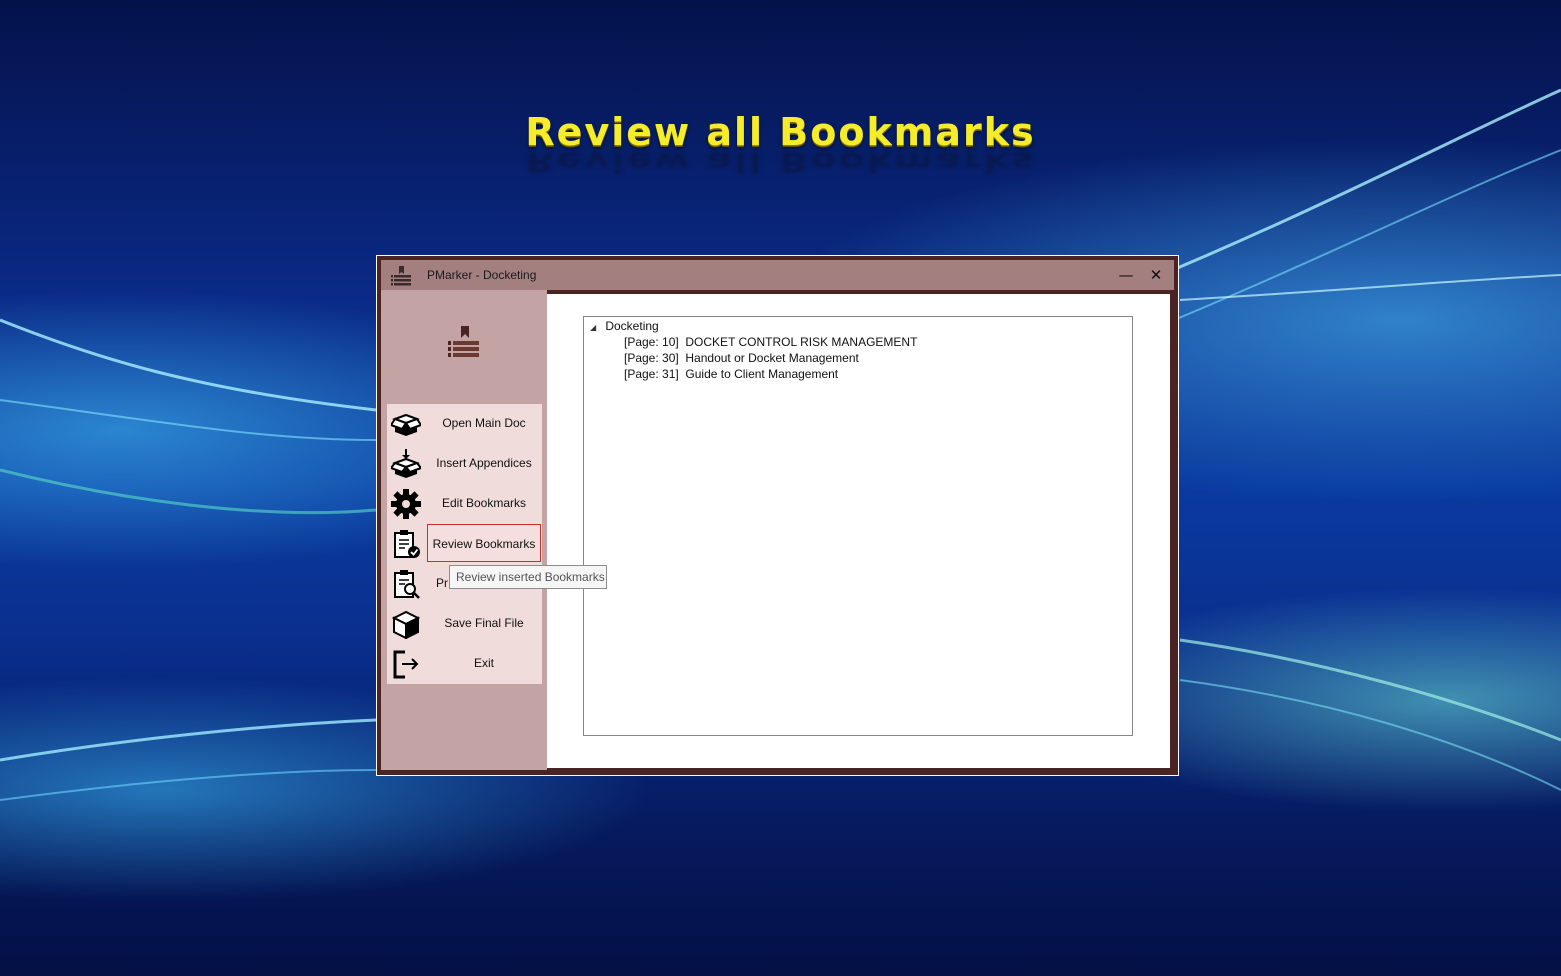 The image size is (1561, 976). Describe the element at coordinates (483, 663) in the screenshot. I see `exit-label: Exit` at that location.